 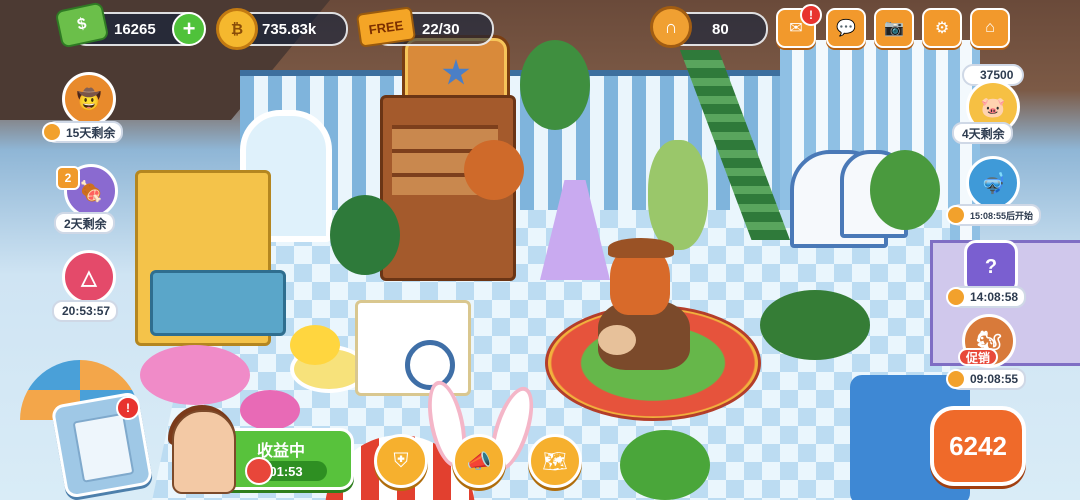 I want to click on coin-icon: ₿, so click(x=237, y=29).